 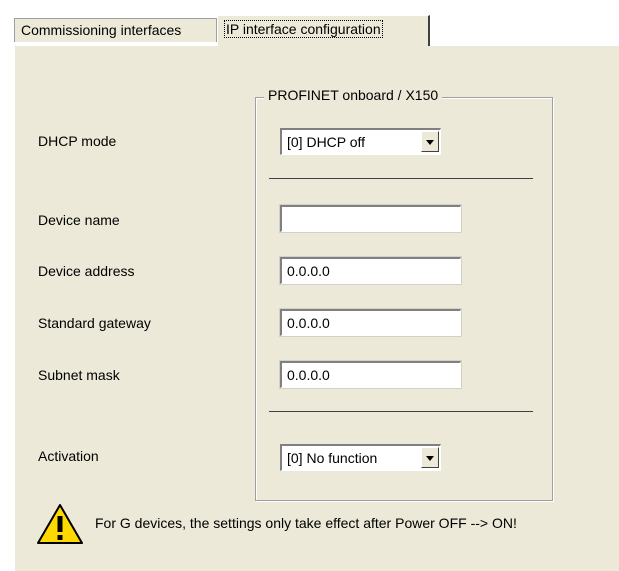 I want to click on subnet-mask-field: 0.0.0.0, so click(x=370, y=374).